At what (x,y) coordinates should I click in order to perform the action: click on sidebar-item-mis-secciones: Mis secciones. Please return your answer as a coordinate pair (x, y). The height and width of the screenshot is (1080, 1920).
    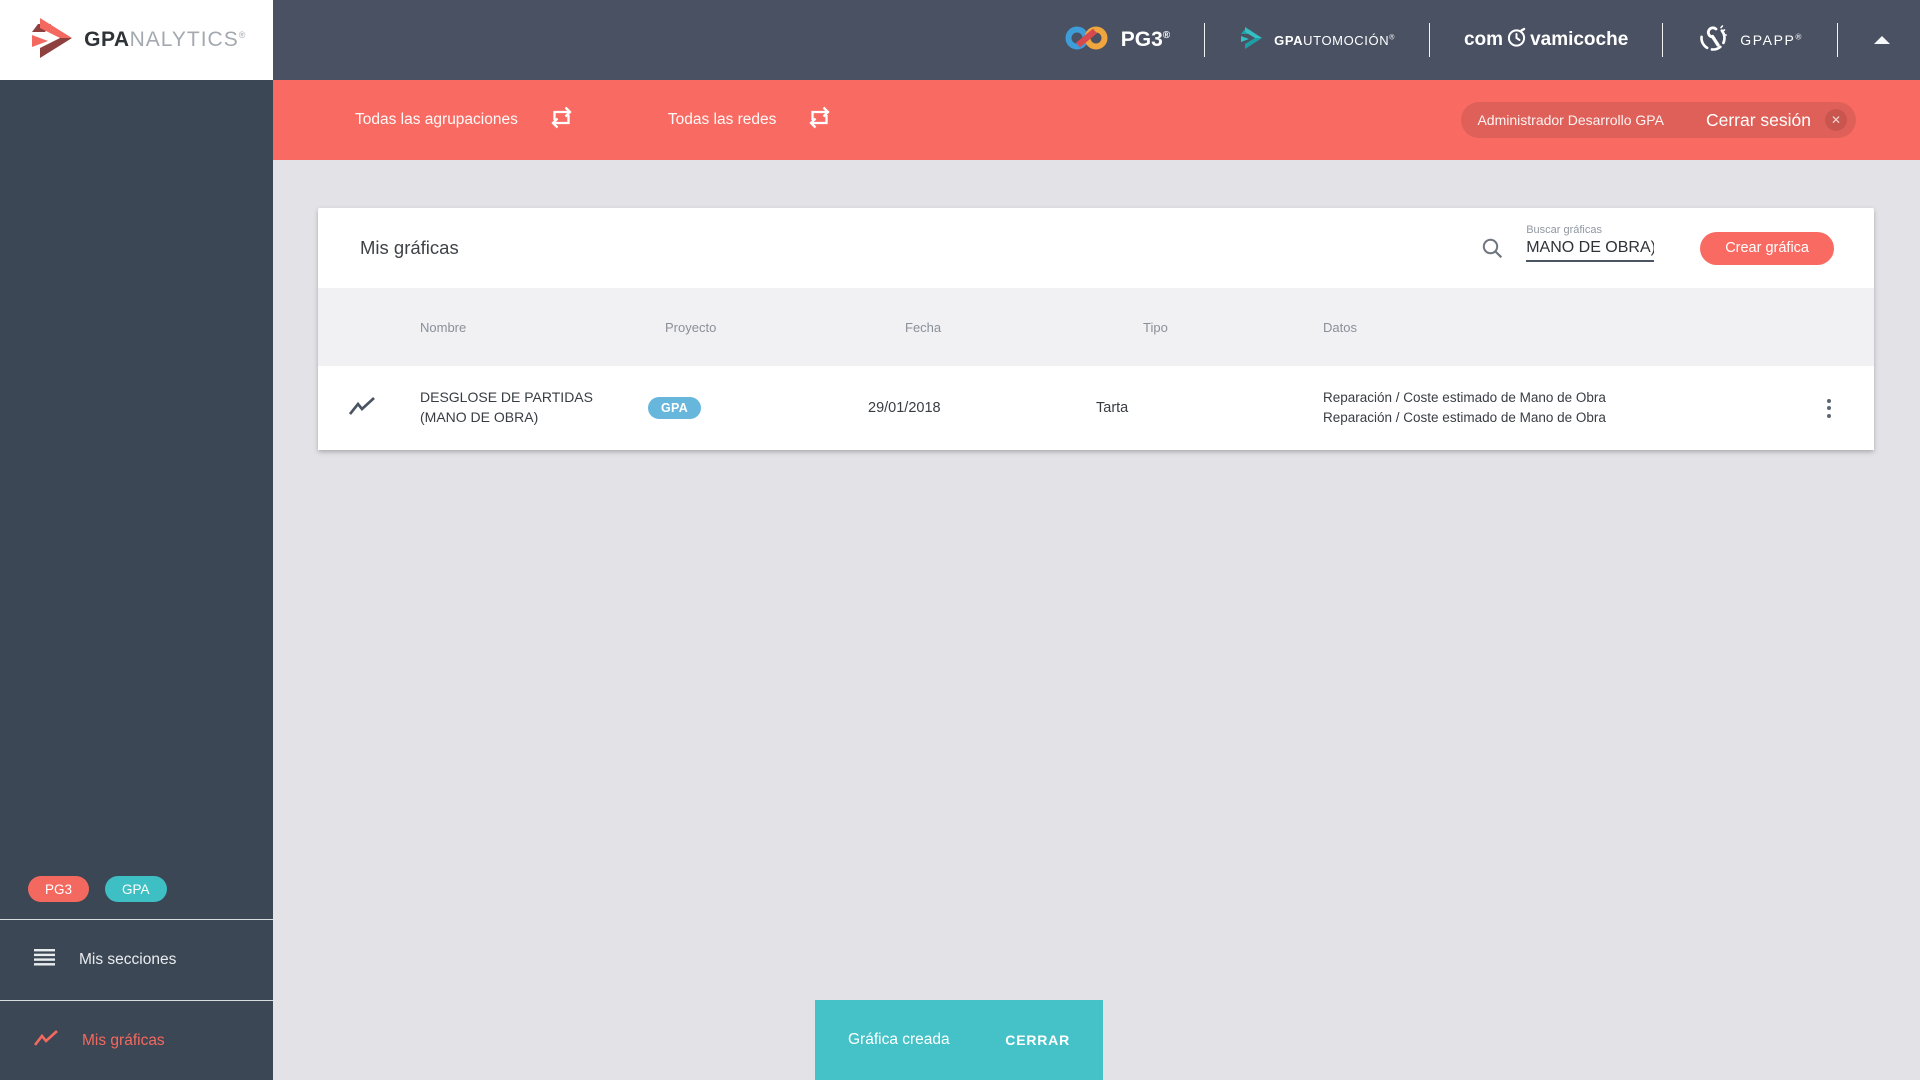
    Looking at the image, I should click on (136, 960).